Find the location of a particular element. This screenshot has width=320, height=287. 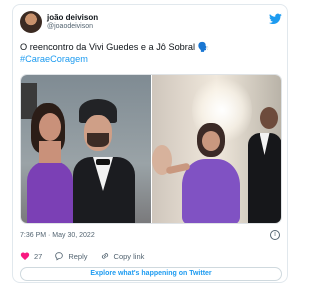

explore-twitter-button: Explore what's happening on Twitter is located at coordinates (151, 274).